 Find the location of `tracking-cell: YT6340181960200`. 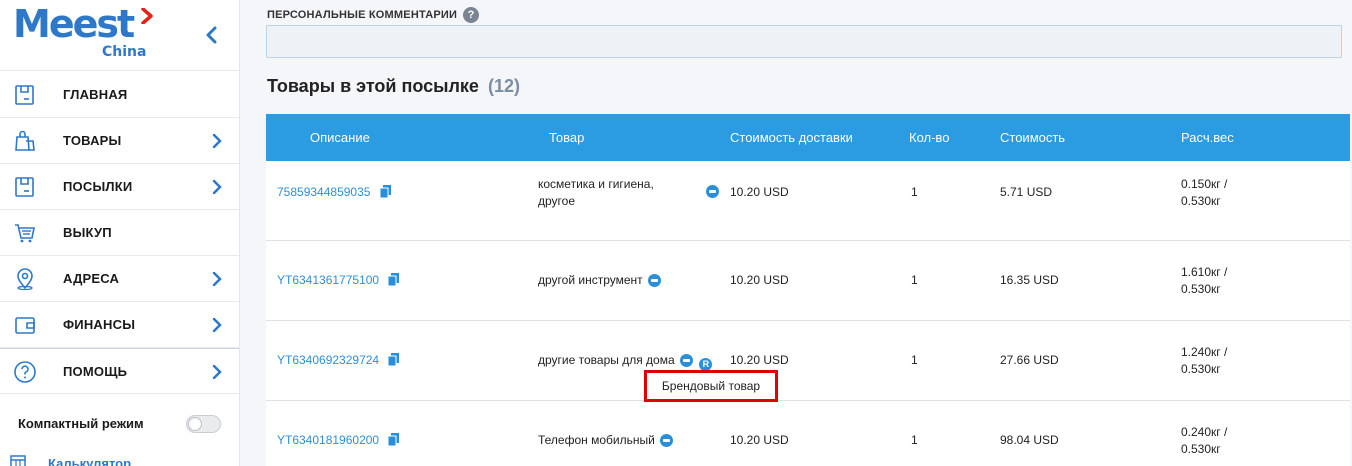

tracking-cell: YT6340181960200 is located at coordinates (338, 440).